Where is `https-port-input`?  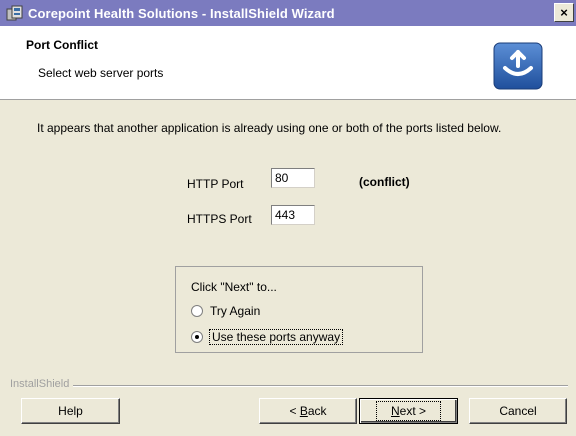
https-port-input is located at coordinates (293, 215).